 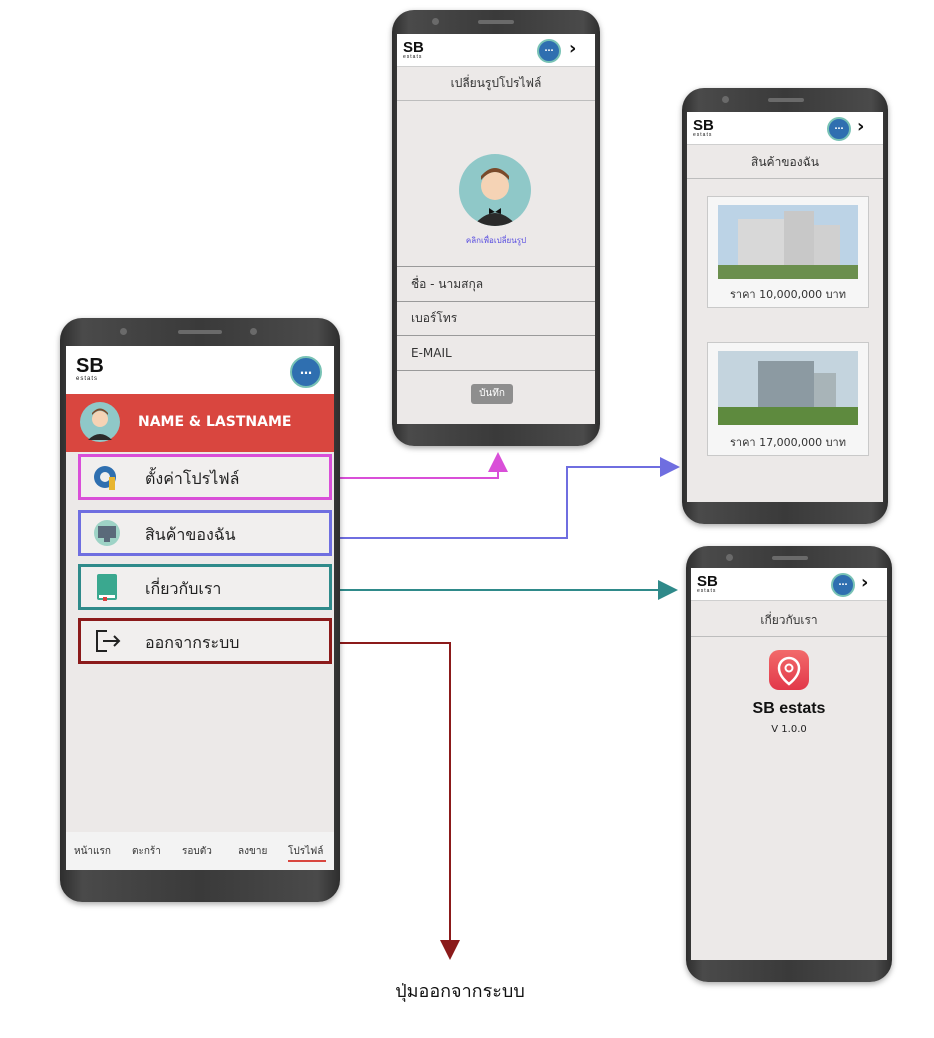 What do you see at coordinates (105, 478) in the screenshot?
I see `gear-icon` at bounding box center [105, 478].